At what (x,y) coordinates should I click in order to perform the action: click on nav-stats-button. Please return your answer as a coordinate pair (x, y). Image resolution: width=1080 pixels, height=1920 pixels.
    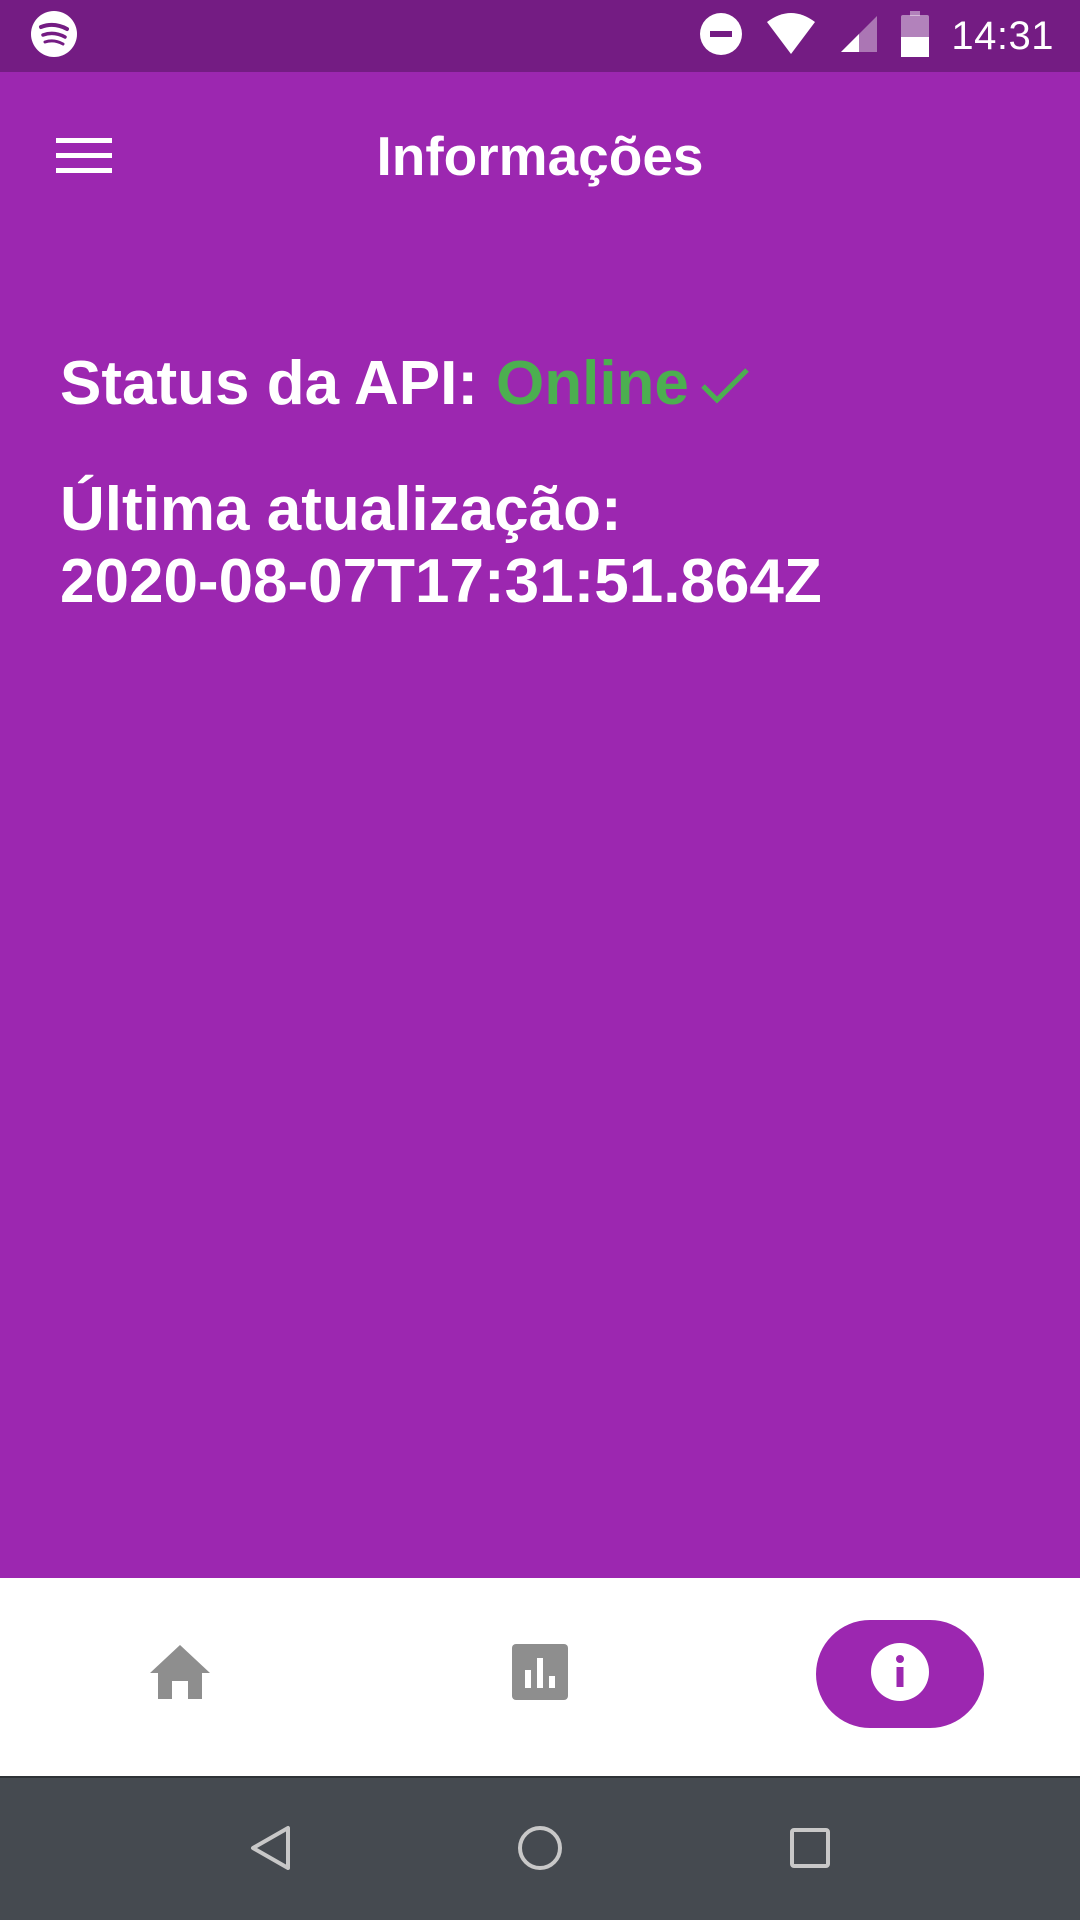
    Looking at the image, I should click on (540, 1674).